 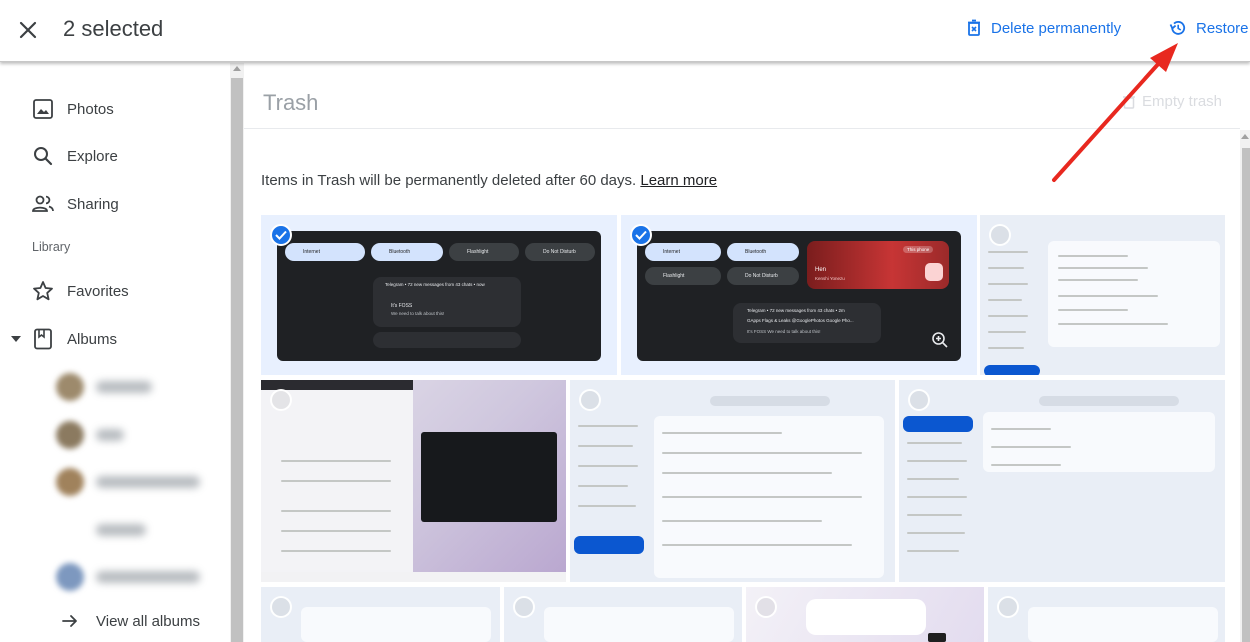 What do you see at coordinates (1182, 101) in the screenshot?
I see `empty-trash-label: Empty trash` at bounding box center [1182, 101].